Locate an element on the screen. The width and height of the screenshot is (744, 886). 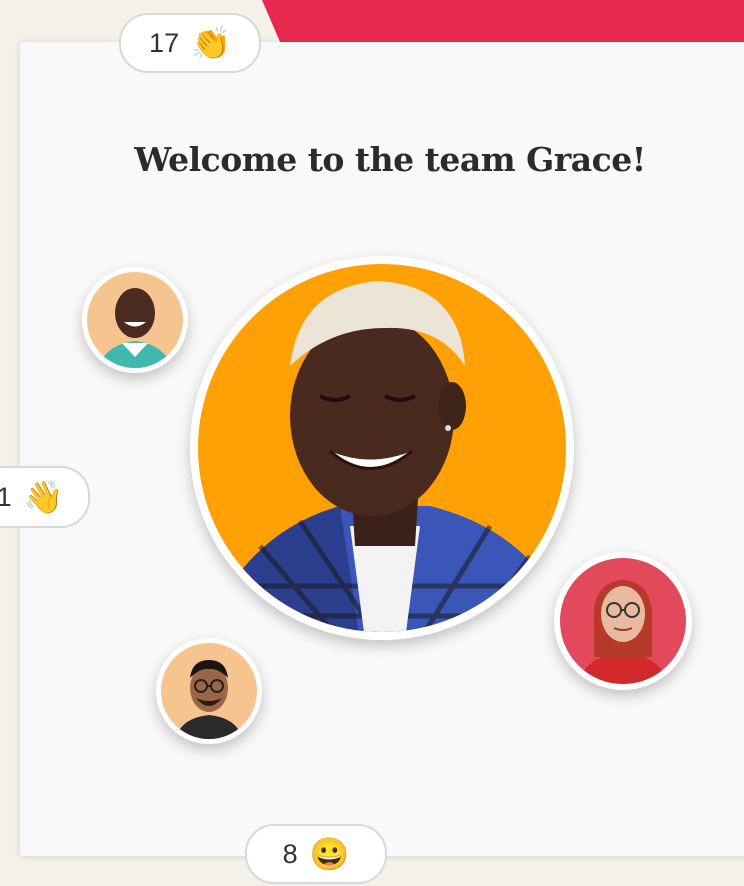
reaction-wave-pill: 1 👋 is located at coordinates (45, 497).